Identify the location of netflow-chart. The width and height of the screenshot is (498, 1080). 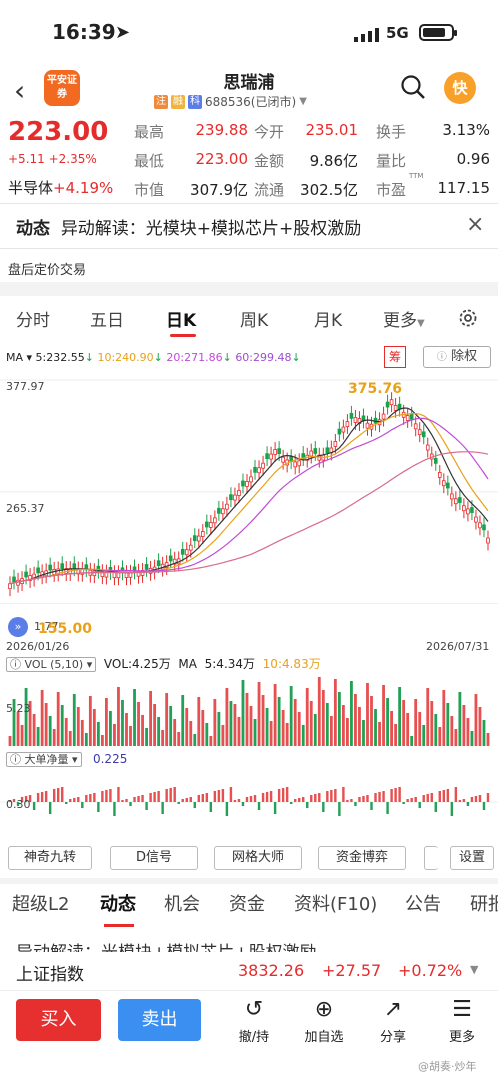
(249, 803).